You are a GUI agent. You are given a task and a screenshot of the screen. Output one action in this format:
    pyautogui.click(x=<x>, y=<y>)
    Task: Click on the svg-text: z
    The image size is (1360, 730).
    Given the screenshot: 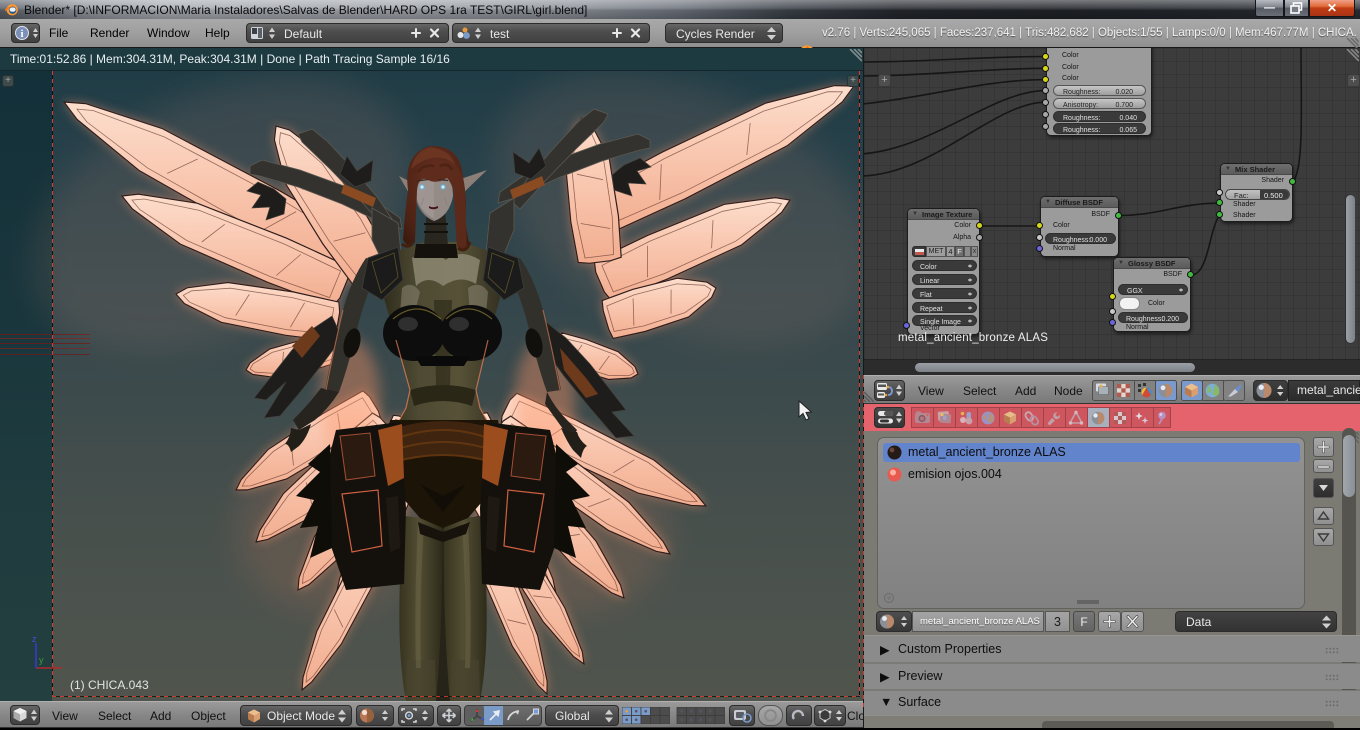 What is the action you would take?
    pyautogui.click(x=34, y=639)
    